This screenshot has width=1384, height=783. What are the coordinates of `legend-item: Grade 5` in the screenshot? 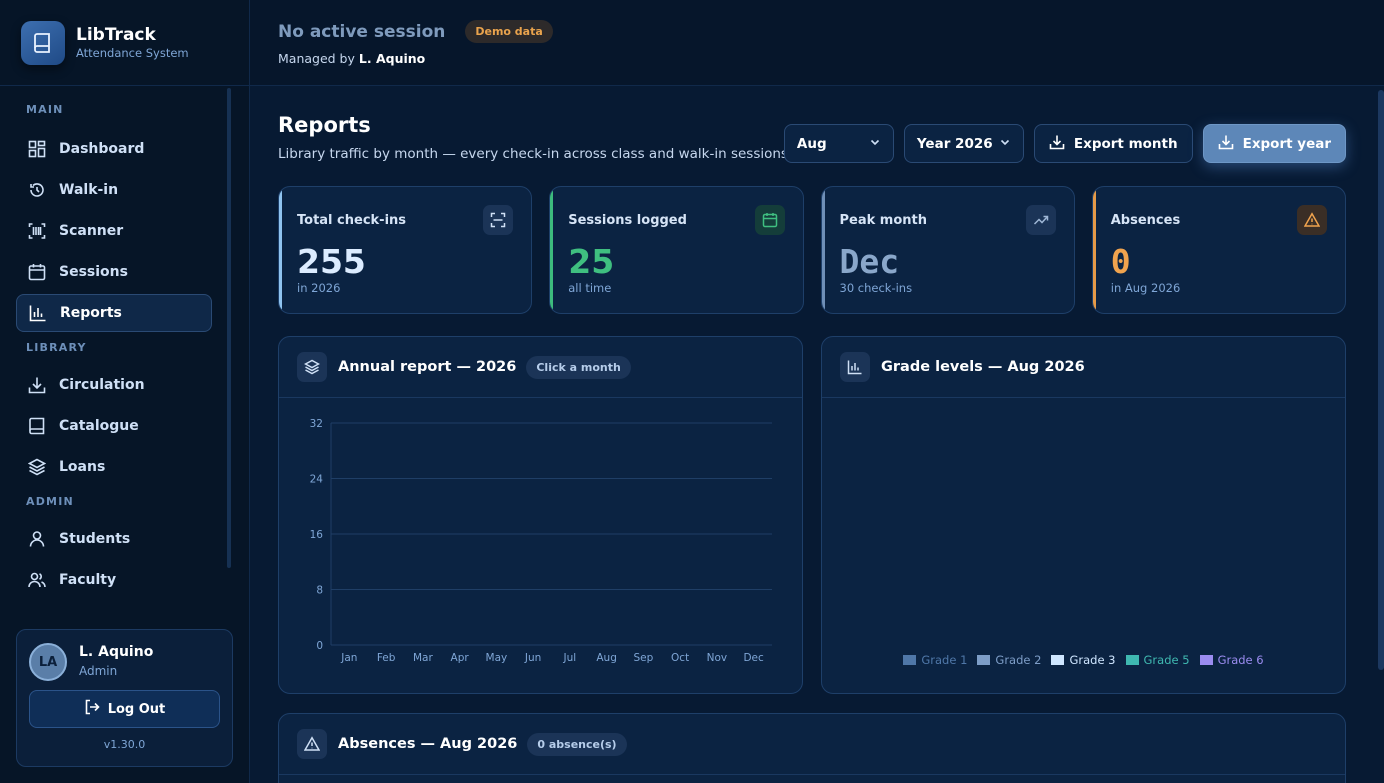 It's located at (1157, 660).